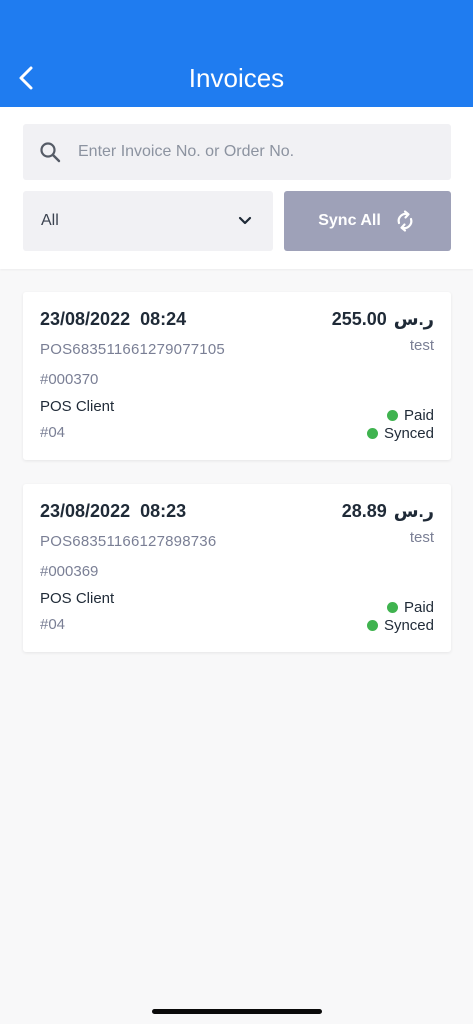 The image size is (473, 1024). I want to click on status-select: All, so click(148, 221).